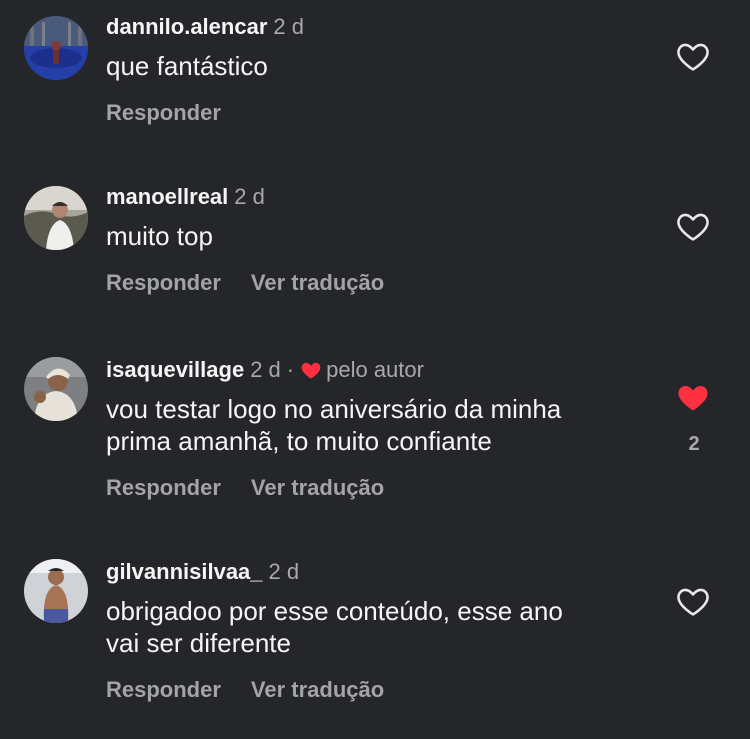  Describe the element at coordinates (184, 571) in the screenshot. I see `username: gilvannisilvaa_` at that location.